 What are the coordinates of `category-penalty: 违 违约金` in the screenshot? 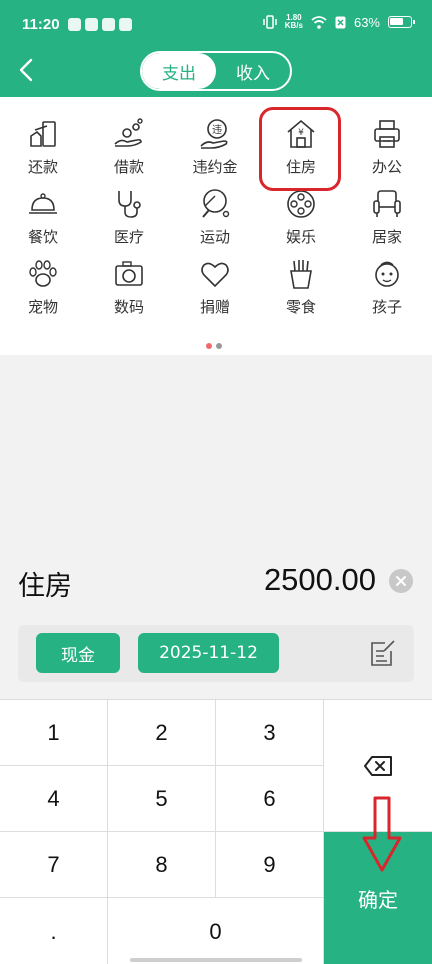 It's located at (215, 151).